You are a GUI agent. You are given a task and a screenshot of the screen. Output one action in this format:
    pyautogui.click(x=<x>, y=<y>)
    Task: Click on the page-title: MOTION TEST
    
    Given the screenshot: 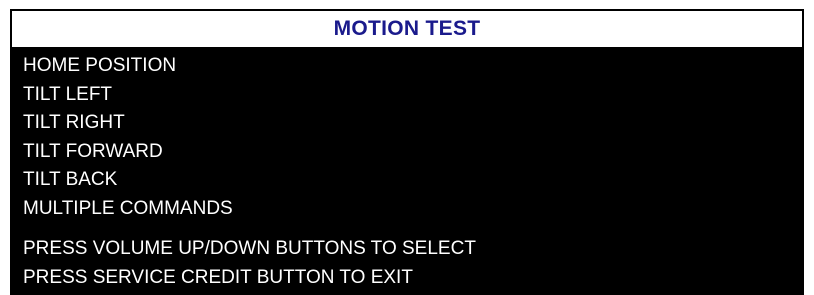 What is the action you would take?
    pyautogui.click(x=407, y=29)
    